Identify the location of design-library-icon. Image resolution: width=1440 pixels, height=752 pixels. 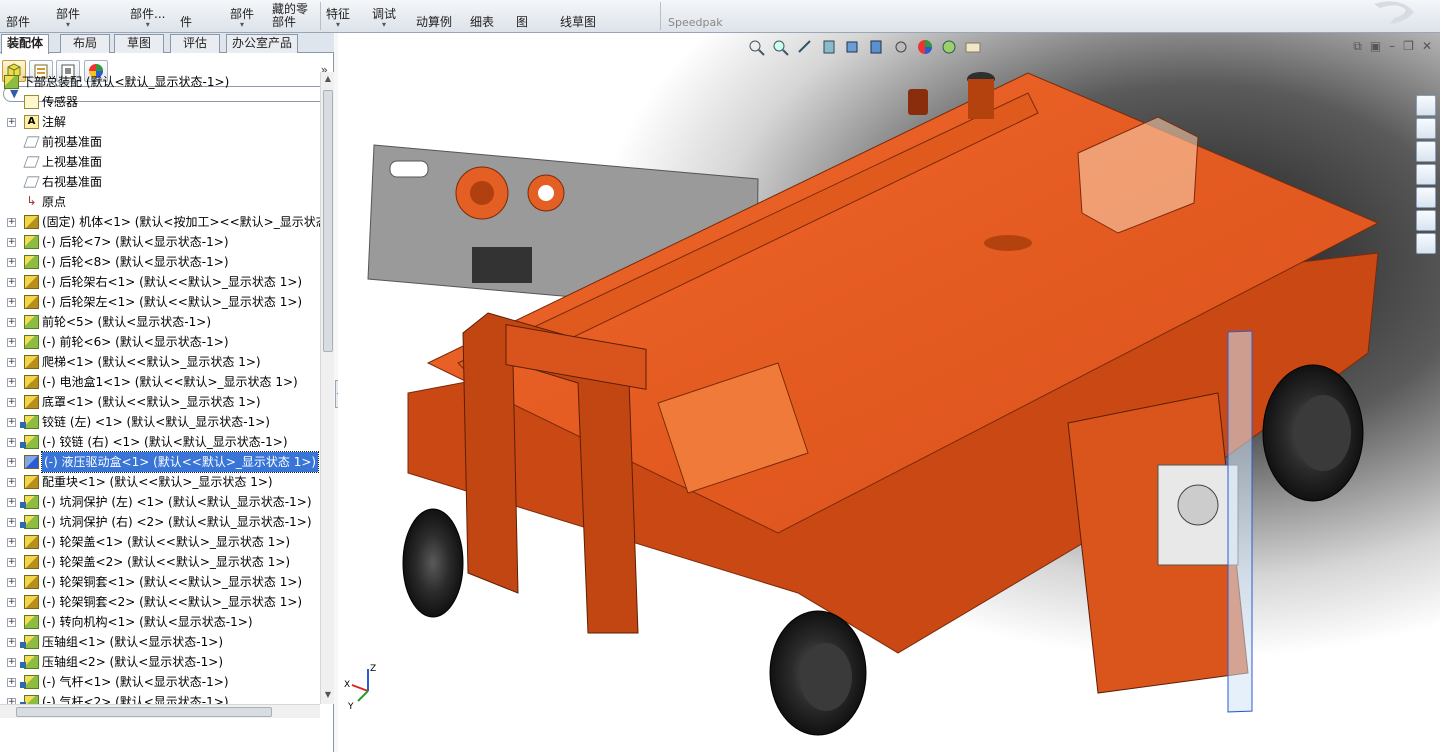
(1426, 151).